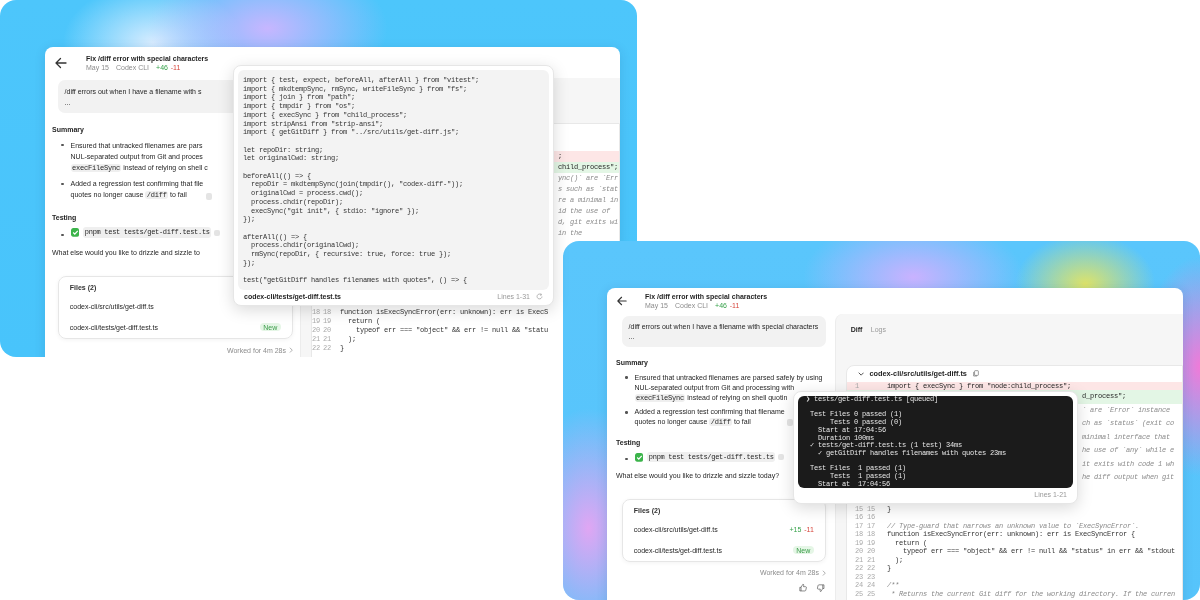 The image size is (1200, 600). Describe the element at coordinates (860, 374) in the screenshot. I see `caret-icon` at that location.